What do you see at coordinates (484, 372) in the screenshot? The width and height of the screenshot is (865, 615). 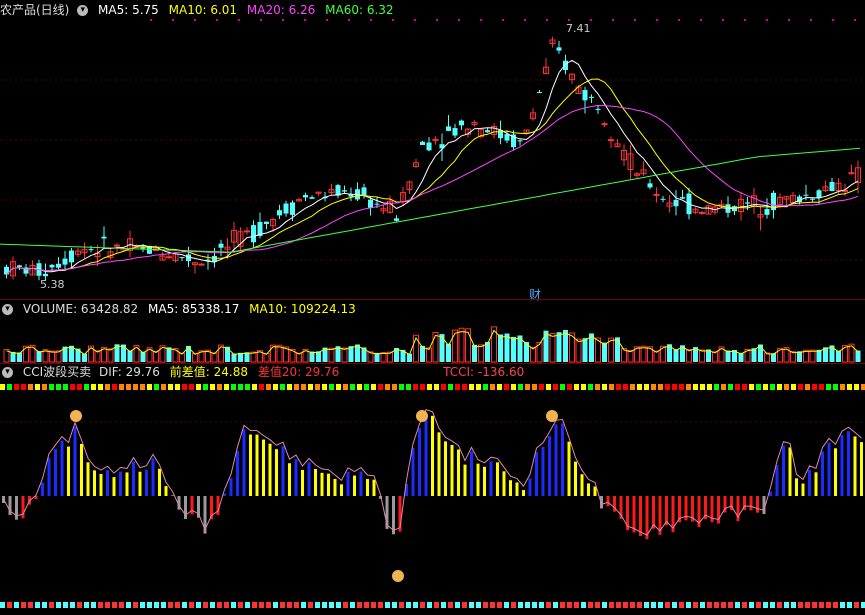 I see `tcci-label: TCCI: -136.60` at bounding box center [484, 372].